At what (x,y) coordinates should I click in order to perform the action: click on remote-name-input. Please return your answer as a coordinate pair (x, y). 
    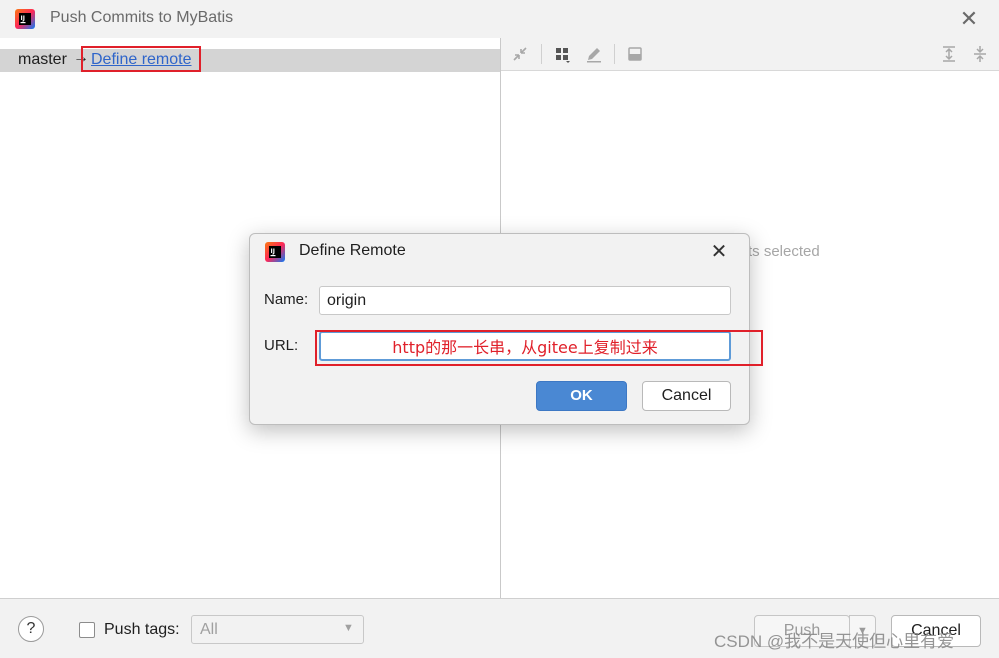
    Looking at the image, I should click on (525, 300).